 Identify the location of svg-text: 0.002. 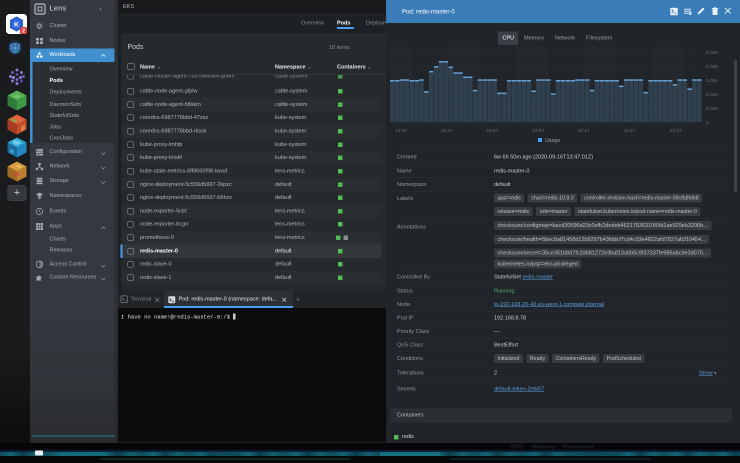
(712, 109).